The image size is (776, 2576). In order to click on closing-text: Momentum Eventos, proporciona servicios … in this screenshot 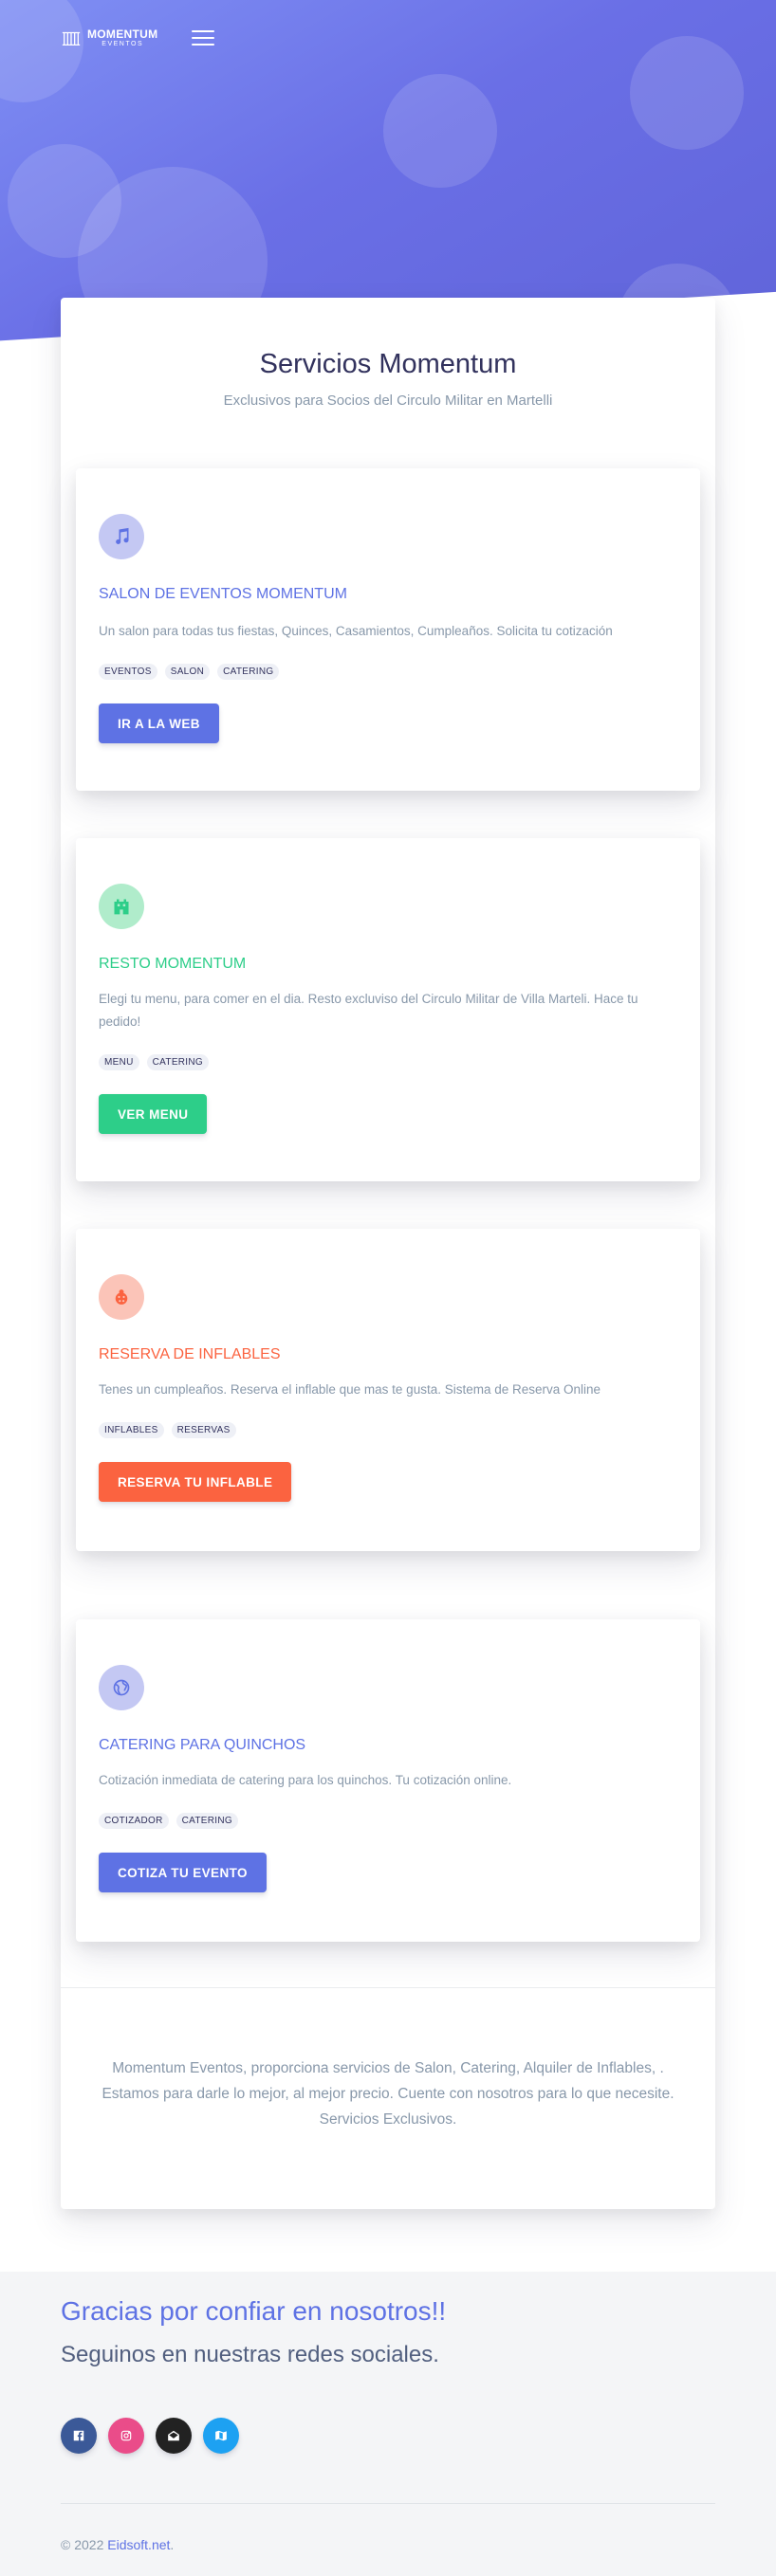, I will do `click(388, 2094)`.